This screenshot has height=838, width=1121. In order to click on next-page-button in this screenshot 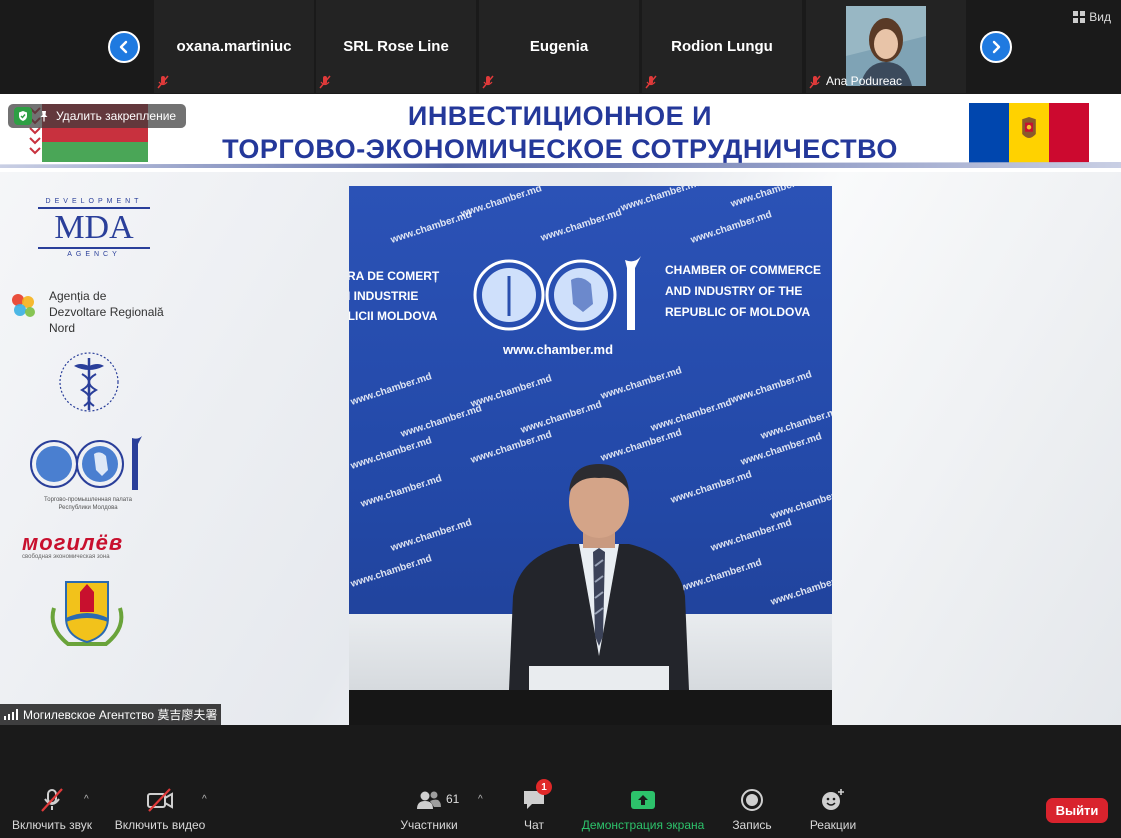, I will do `click(996, 47)`.